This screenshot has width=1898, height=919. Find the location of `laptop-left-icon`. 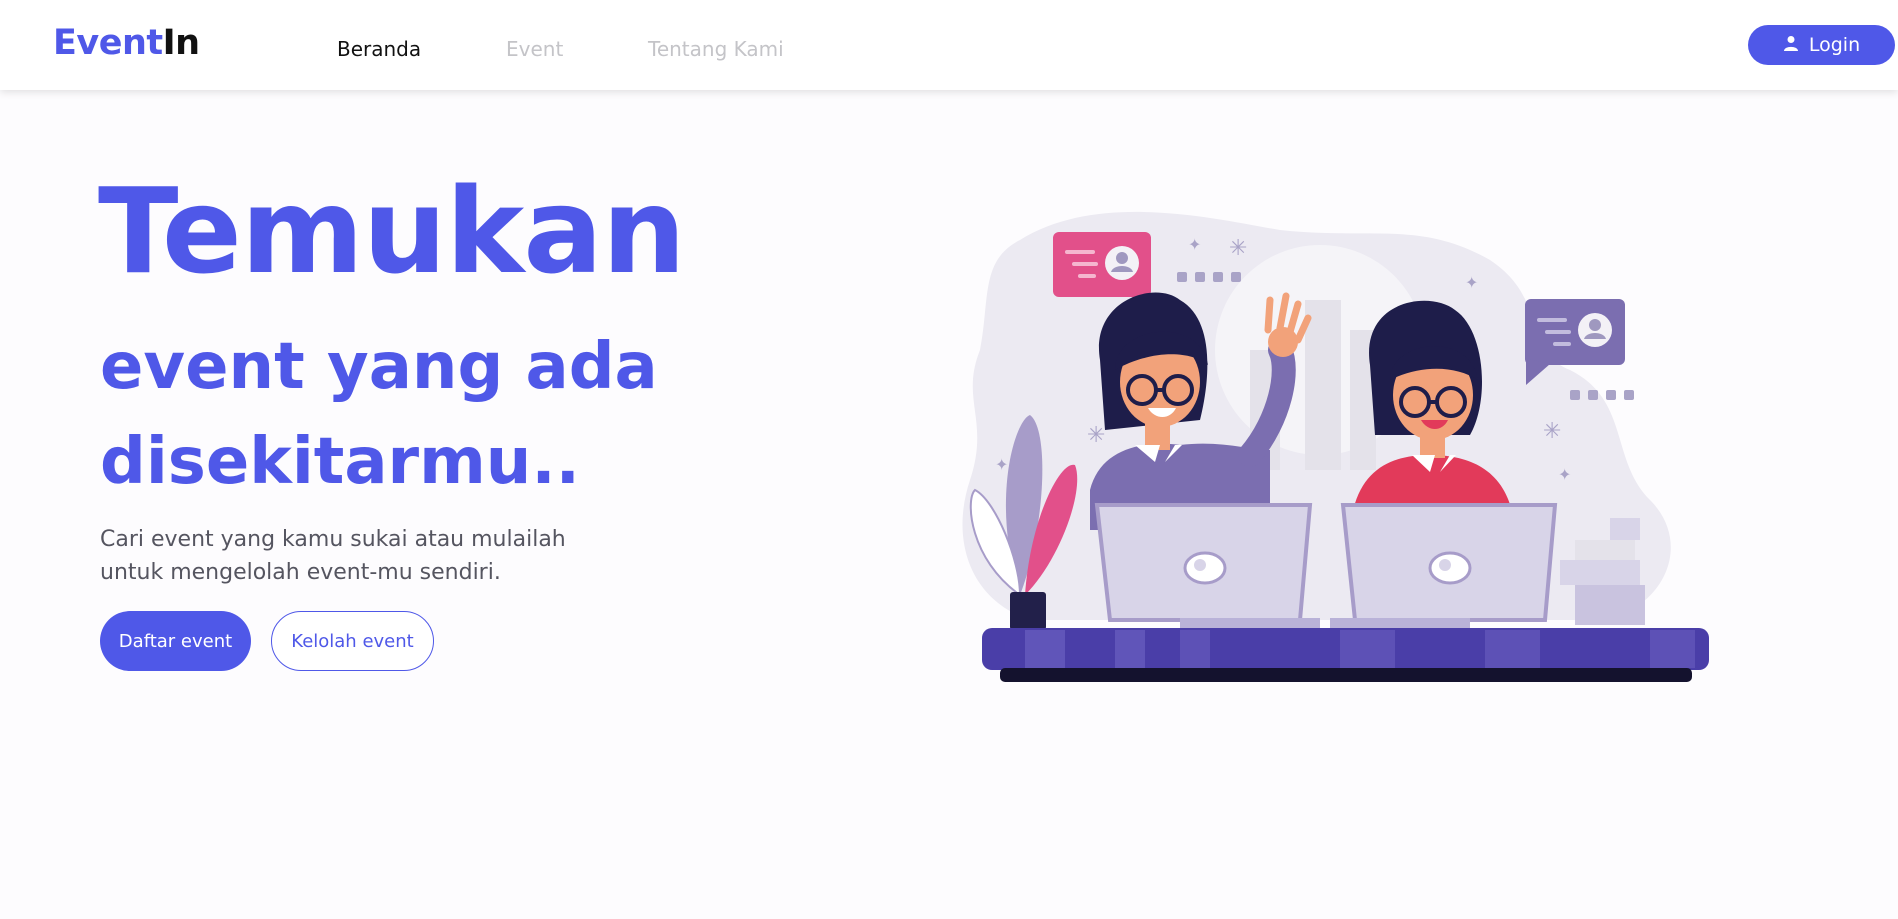

laptop-left-icon is located at coordinates (1207, 565).